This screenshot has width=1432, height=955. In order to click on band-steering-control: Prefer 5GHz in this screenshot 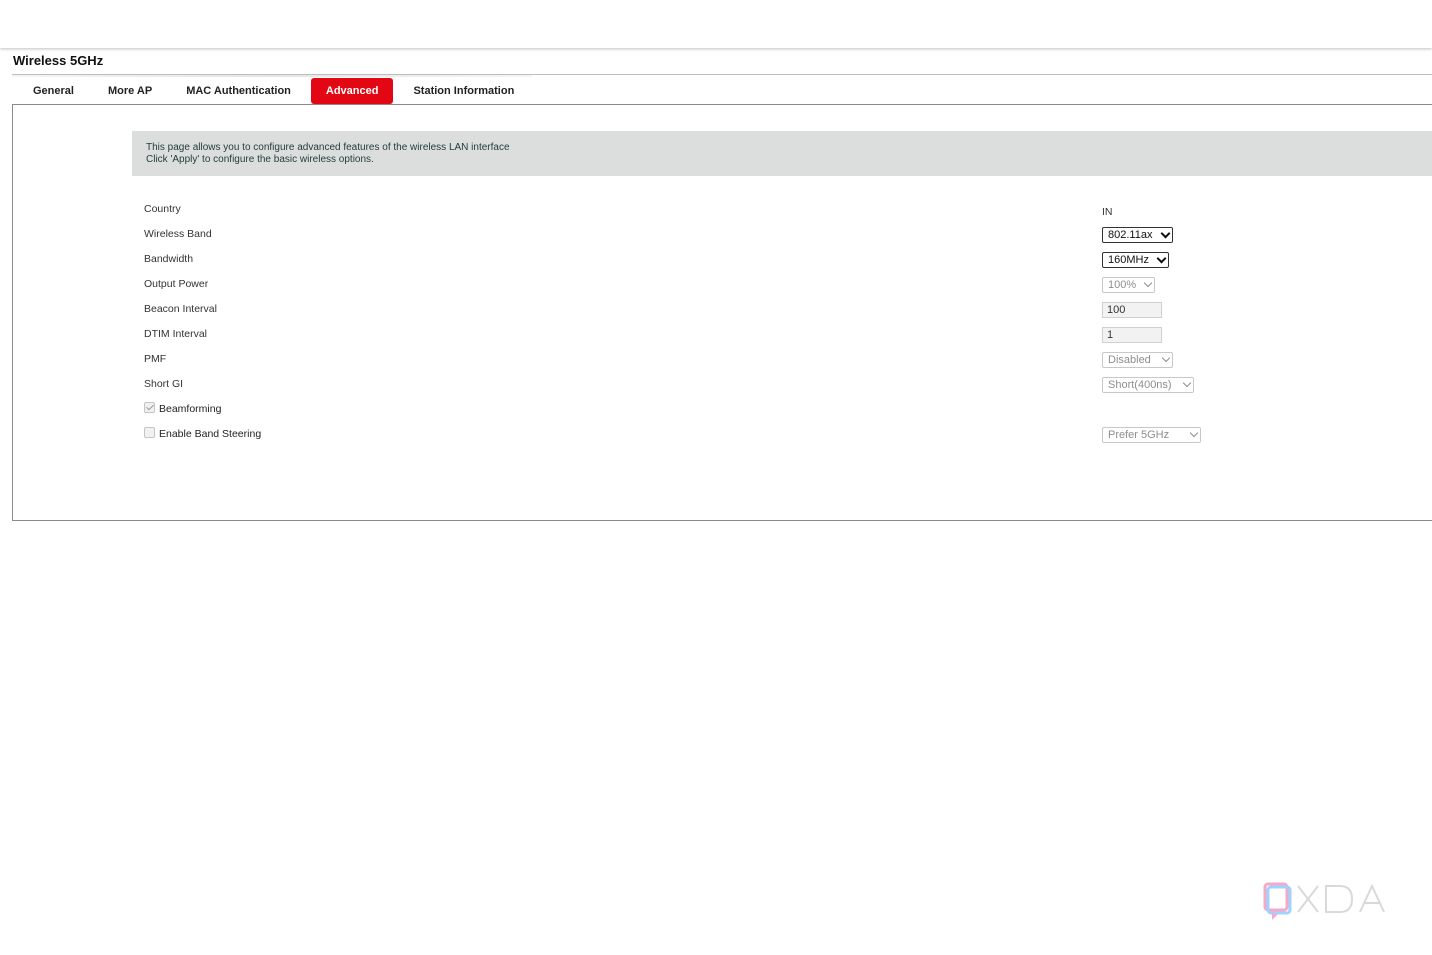, I will do `click(1151, 434)`.